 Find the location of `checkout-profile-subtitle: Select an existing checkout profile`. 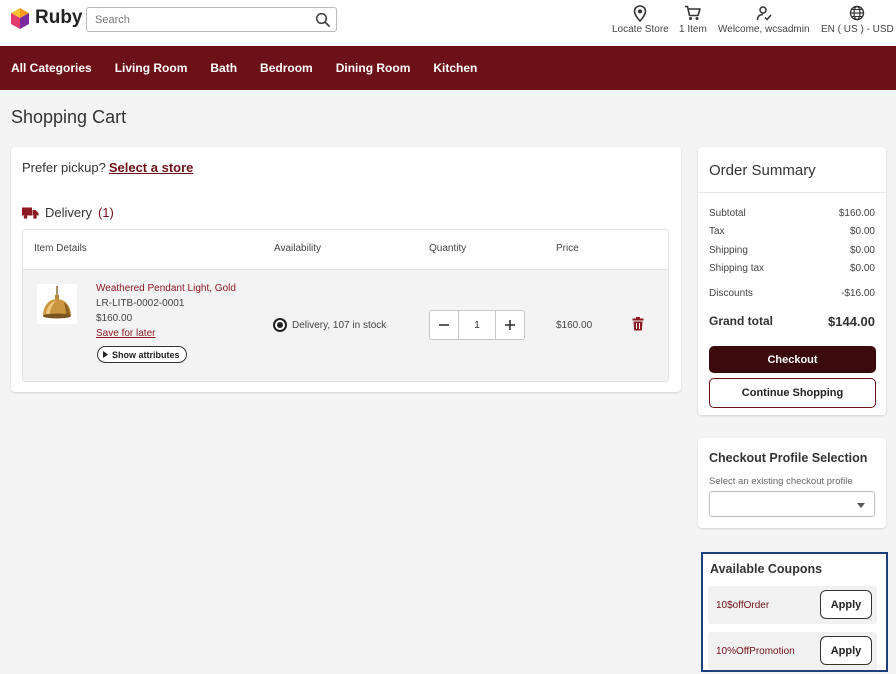

checkout-profile-subtitle: Select an existing checkout profile is located at coordinates (781, 481).